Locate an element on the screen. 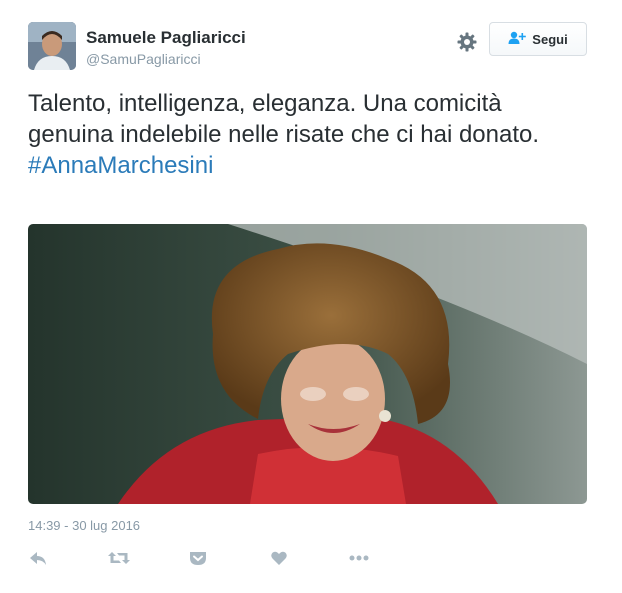 This screenshot has width=622, height=593. retweet-icon is located at coordinates (119, 558).